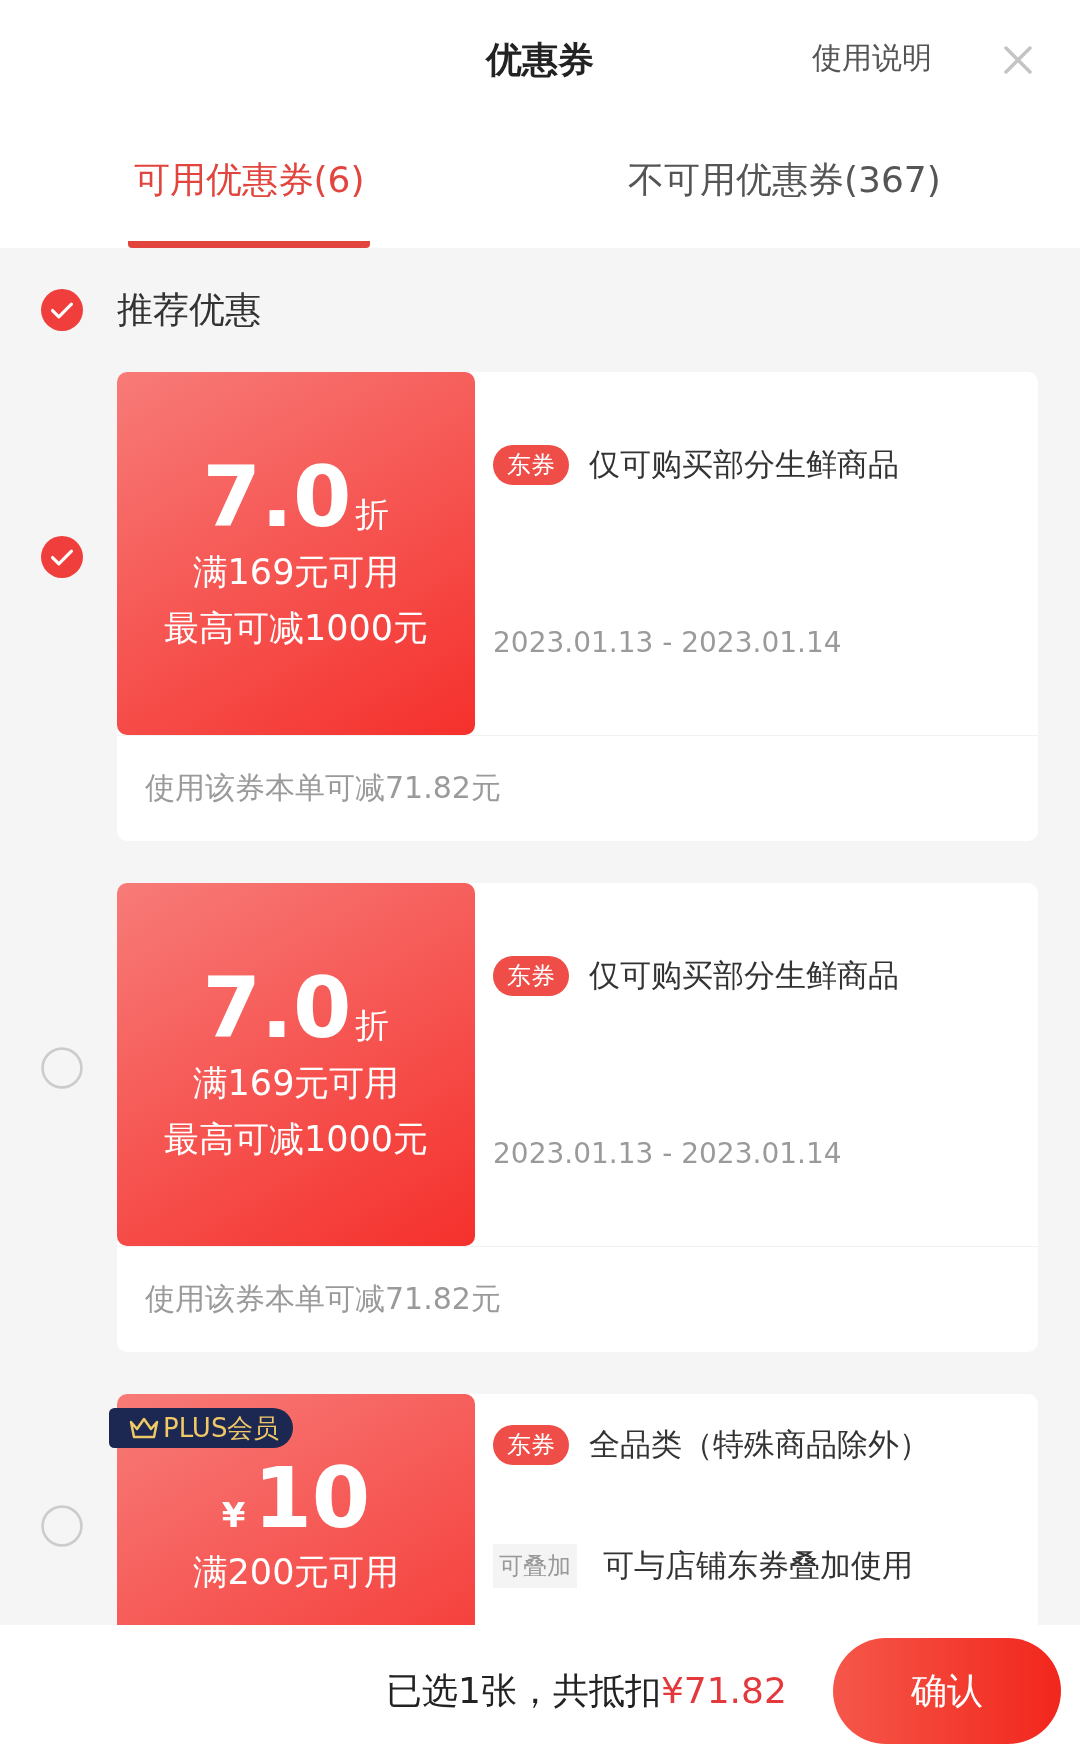  What do you see at coordinates (1018, 60) in the screenshot?
I see `close-icon` at bounding box center [1018, 60].